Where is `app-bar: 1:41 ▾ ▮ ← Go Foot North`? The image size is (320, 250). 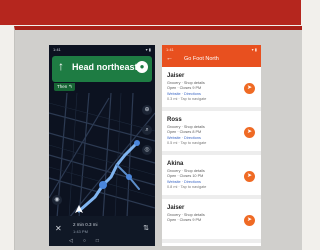
app-bar: 1:41 ▾ ▮ ← Go Foot North is located at coordinates (211, 56).